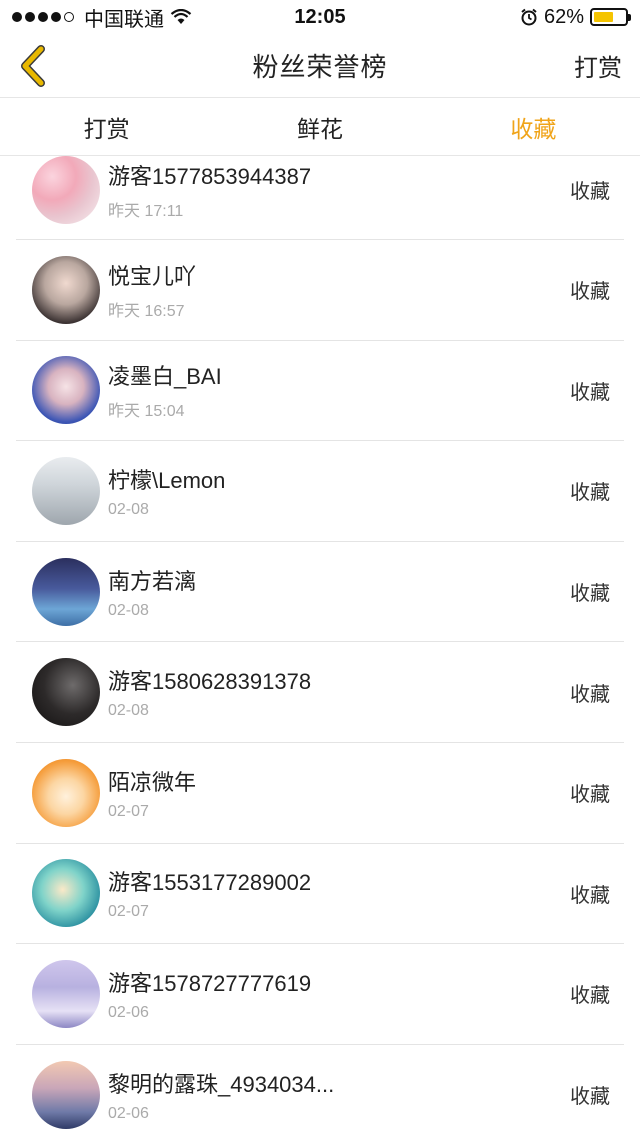  I want to click on battery-percent: 62%, so click(563, 16).